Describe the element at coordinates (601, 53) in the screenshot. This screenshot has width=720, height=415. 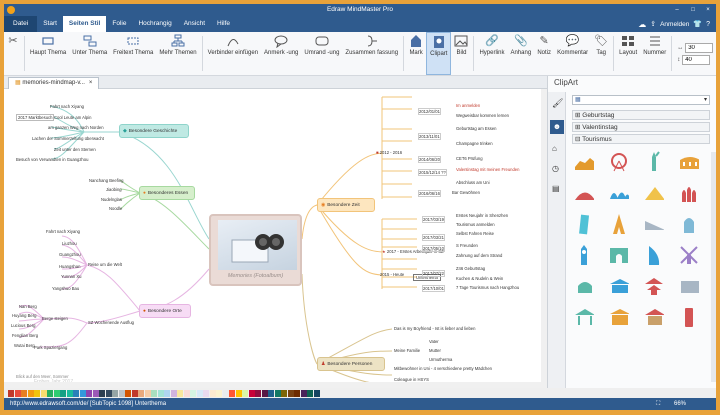
I see `tag-button: 🏷 Tag` at that location.